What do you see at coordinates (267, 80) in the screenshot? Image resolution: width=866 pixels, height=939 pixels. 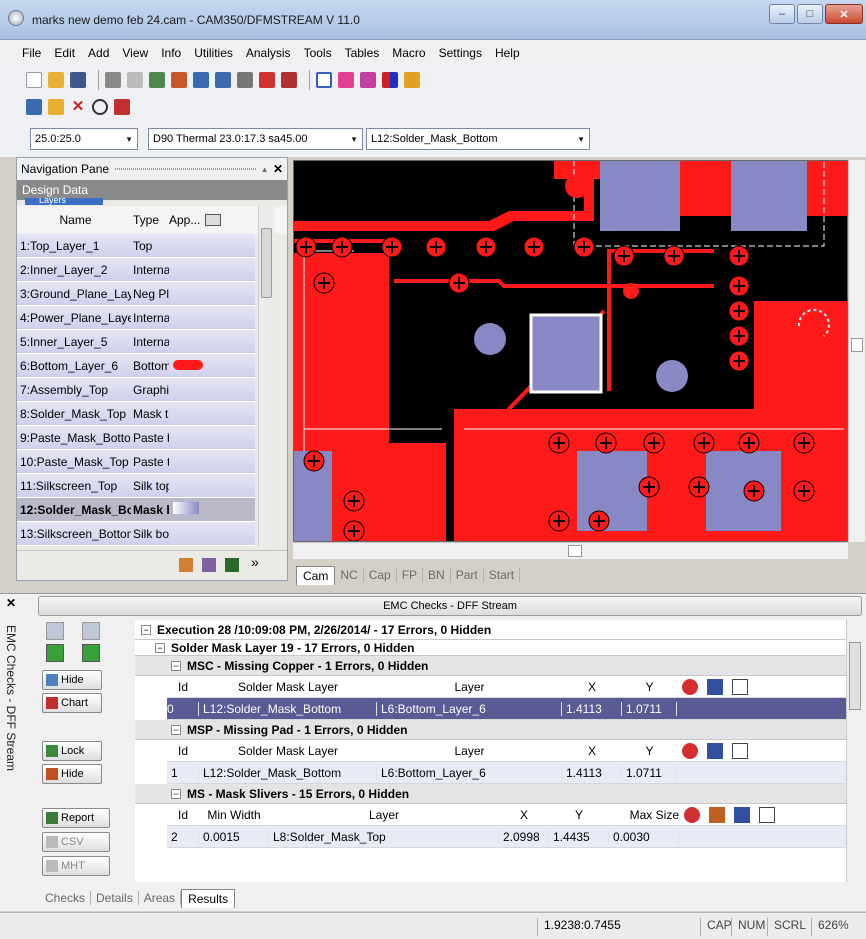 I see `query-icon` at bounding box center [267, 80].